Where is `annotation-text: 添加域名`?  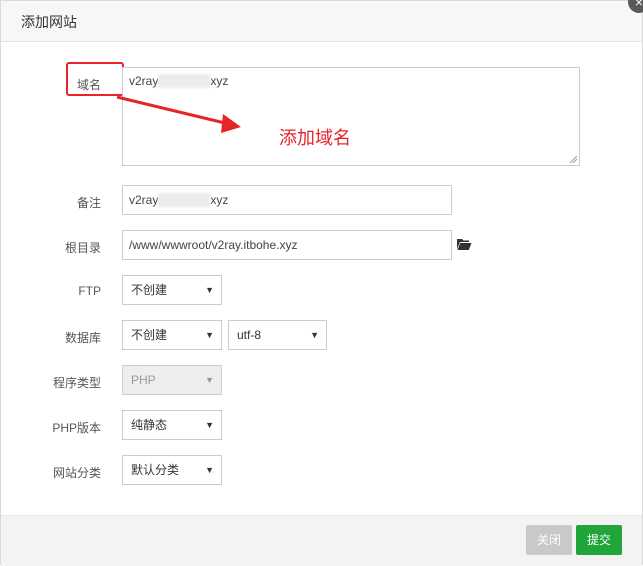
annotation-text: 添加域名 is located at coordinates (315, 138).